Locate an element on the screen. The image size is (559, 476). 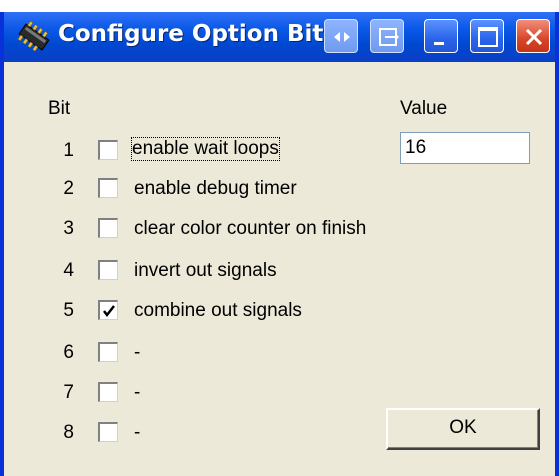
maximize-button is located at coordinates (487, 36).